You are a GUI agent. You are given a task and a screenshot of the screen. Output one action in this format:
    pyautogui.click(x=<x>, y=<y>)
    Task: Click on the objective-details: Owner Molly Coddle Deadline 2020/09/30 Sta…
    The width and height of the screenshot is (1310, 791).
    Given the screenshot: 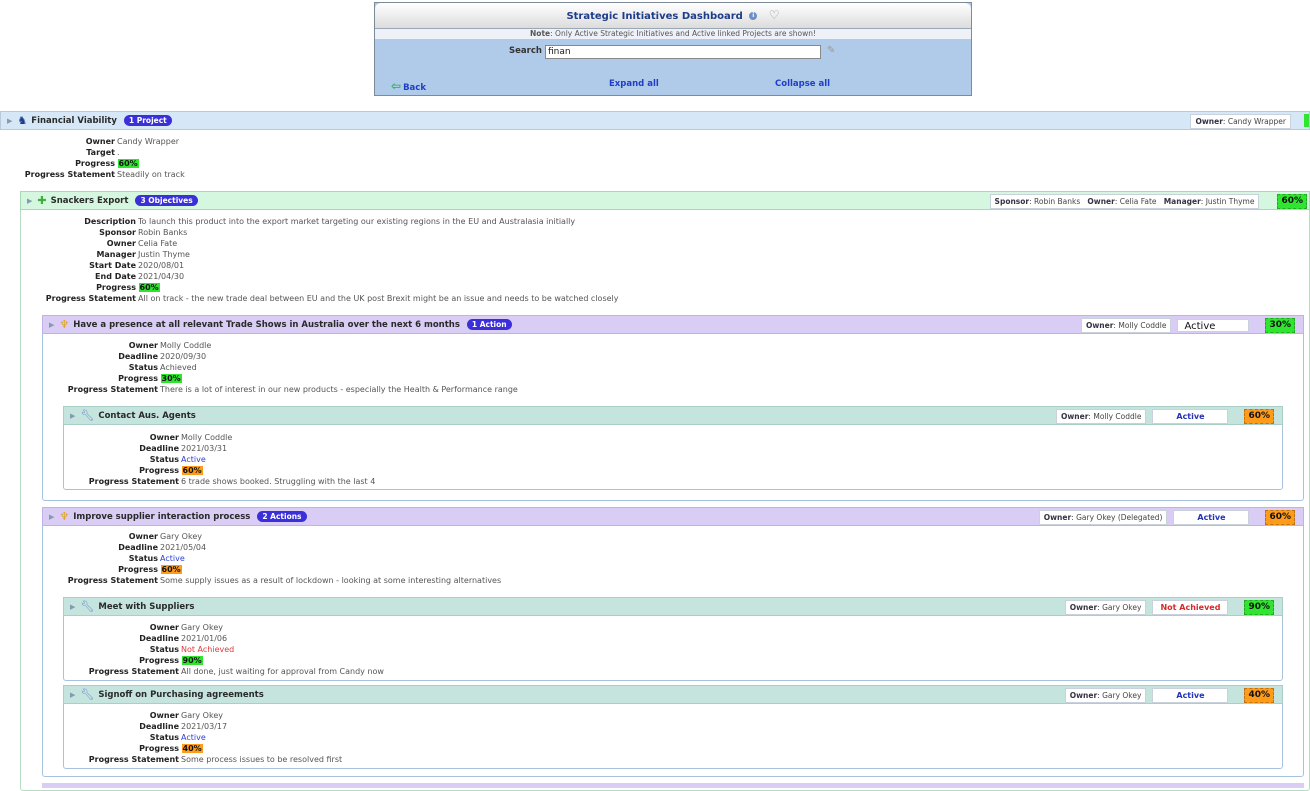 What is the action you would take?
    pyautogui.click(x=292, y=367)
    